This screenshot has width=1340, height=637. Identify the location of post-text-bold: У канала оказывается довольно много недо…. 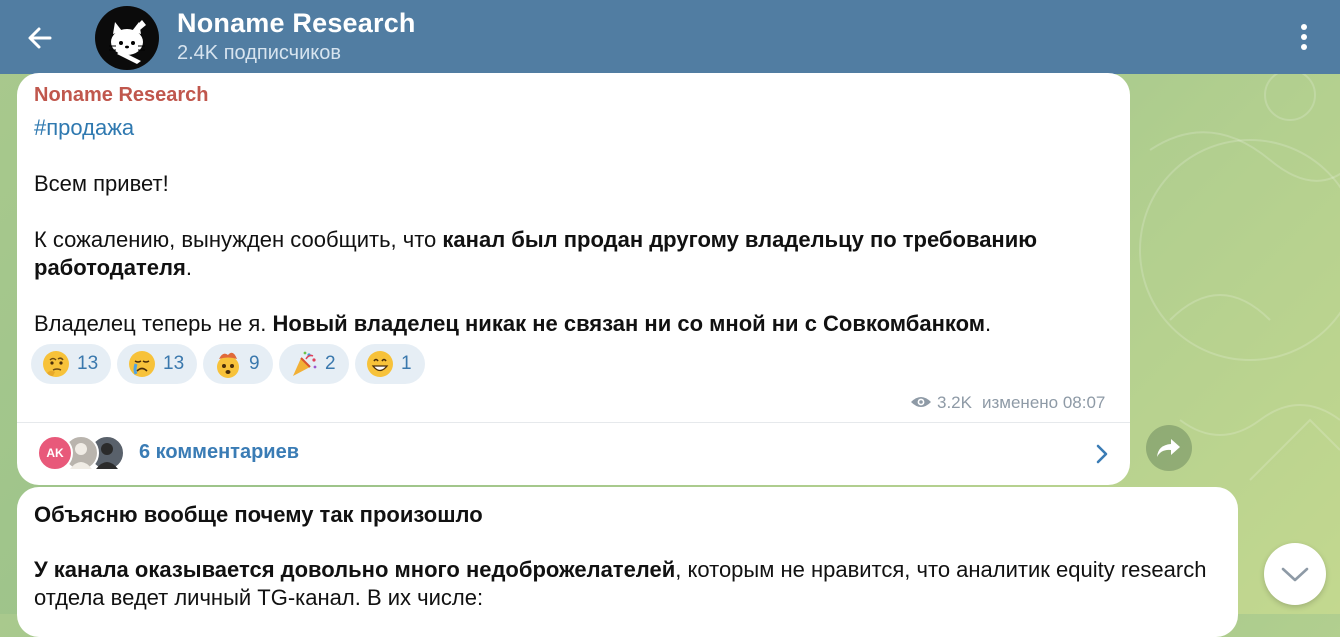
(355, 569).